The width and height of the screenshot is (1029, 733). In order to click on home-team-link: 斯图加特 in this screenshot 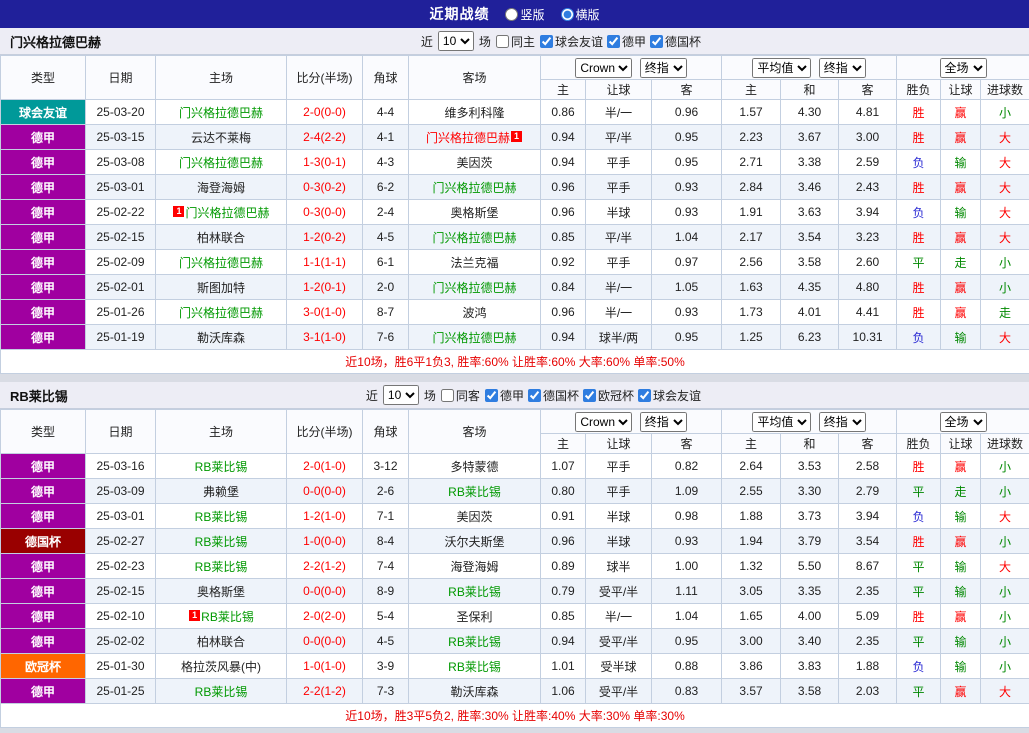, I will do `click(221, 288)`.